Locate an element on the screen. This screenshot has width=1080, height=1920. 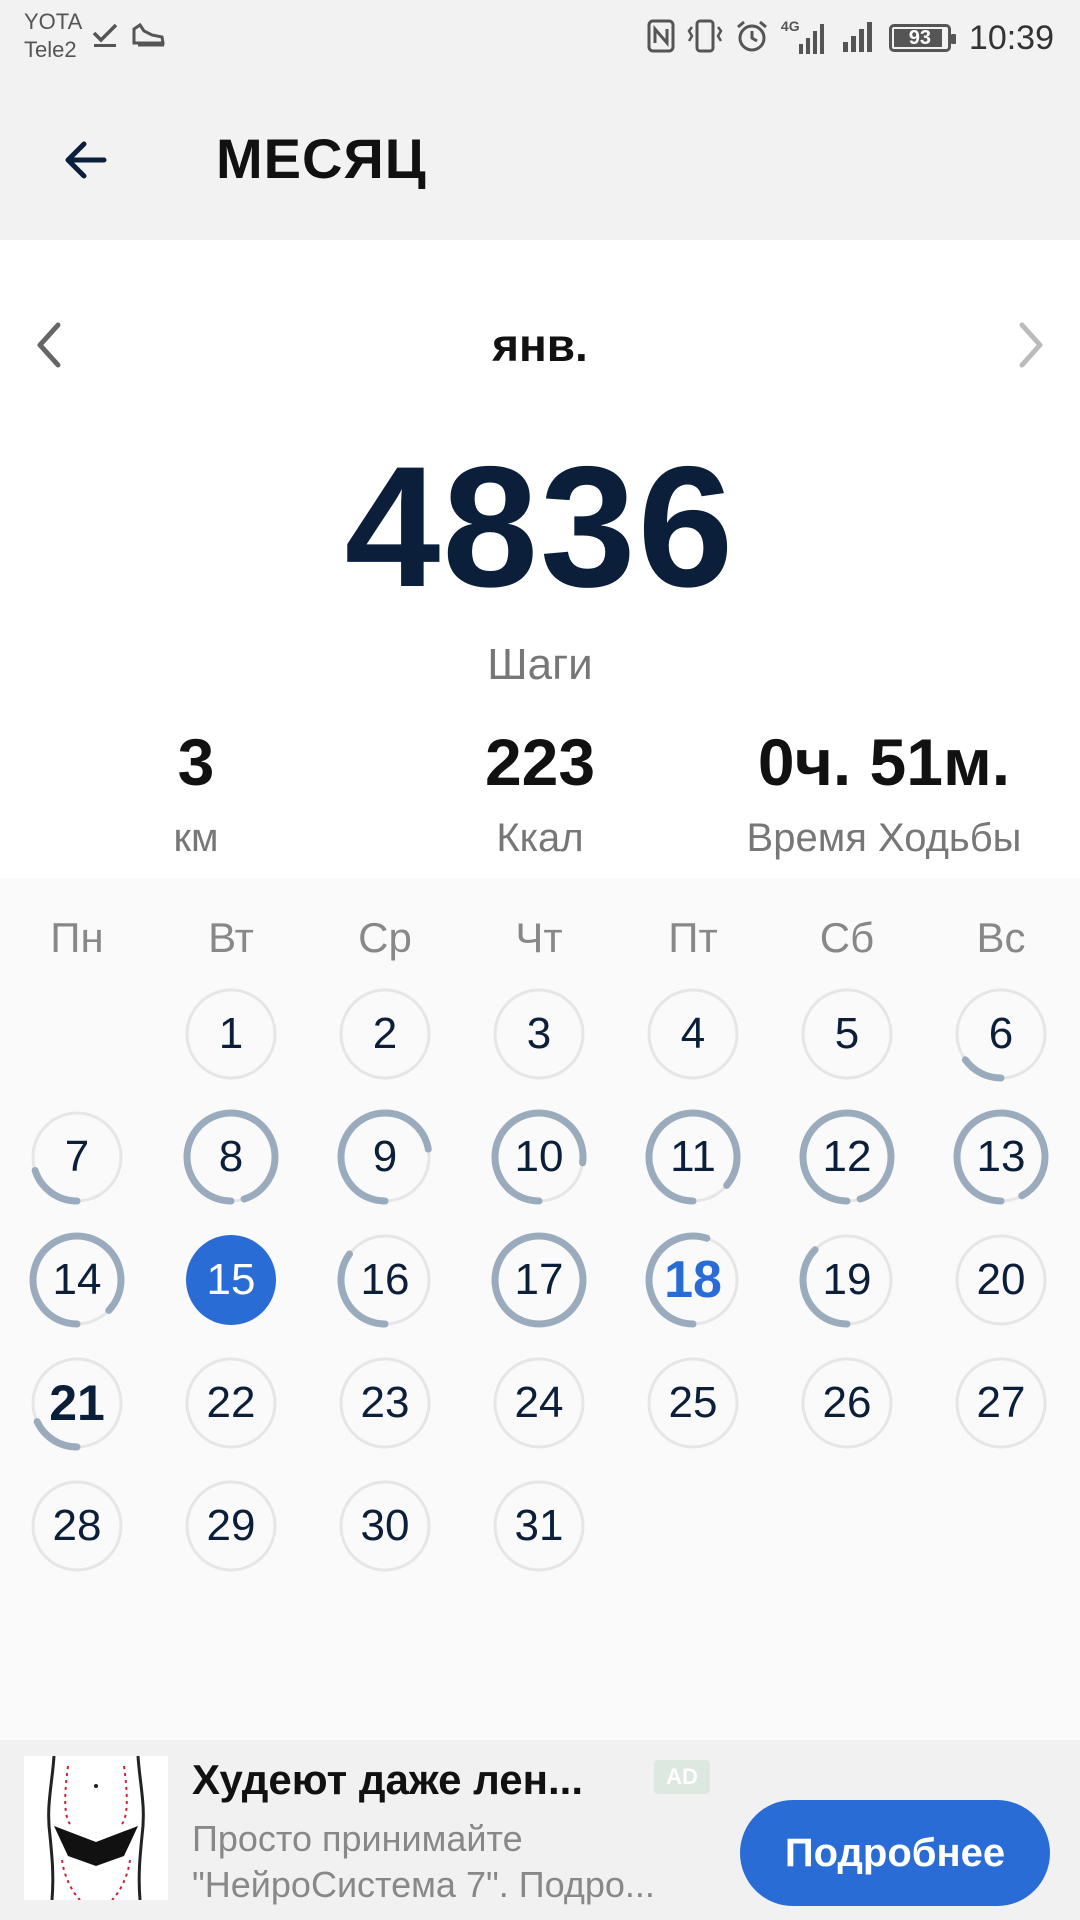
calendar-day: 24 is located at coordinates (539, 1403).